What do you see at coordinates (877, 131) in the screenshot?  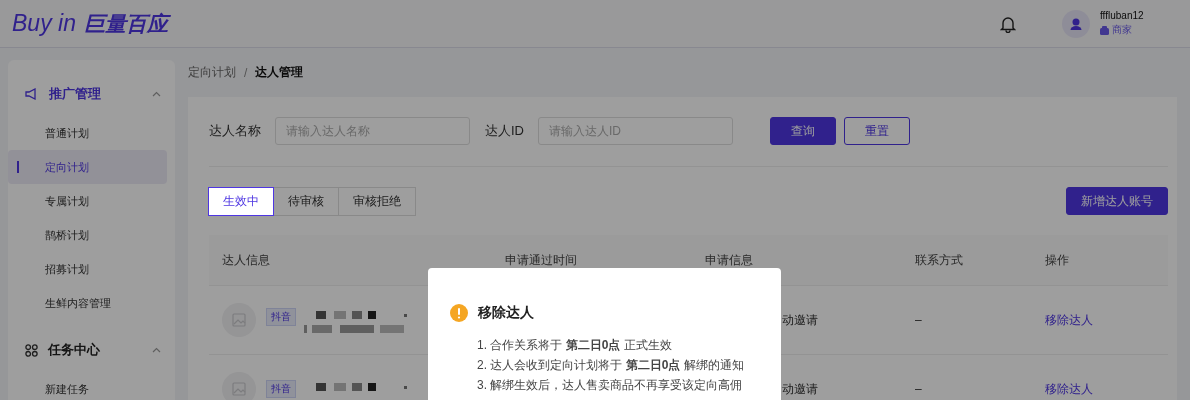 I see `reset-button: 重置` at bounding box center [877, 131].